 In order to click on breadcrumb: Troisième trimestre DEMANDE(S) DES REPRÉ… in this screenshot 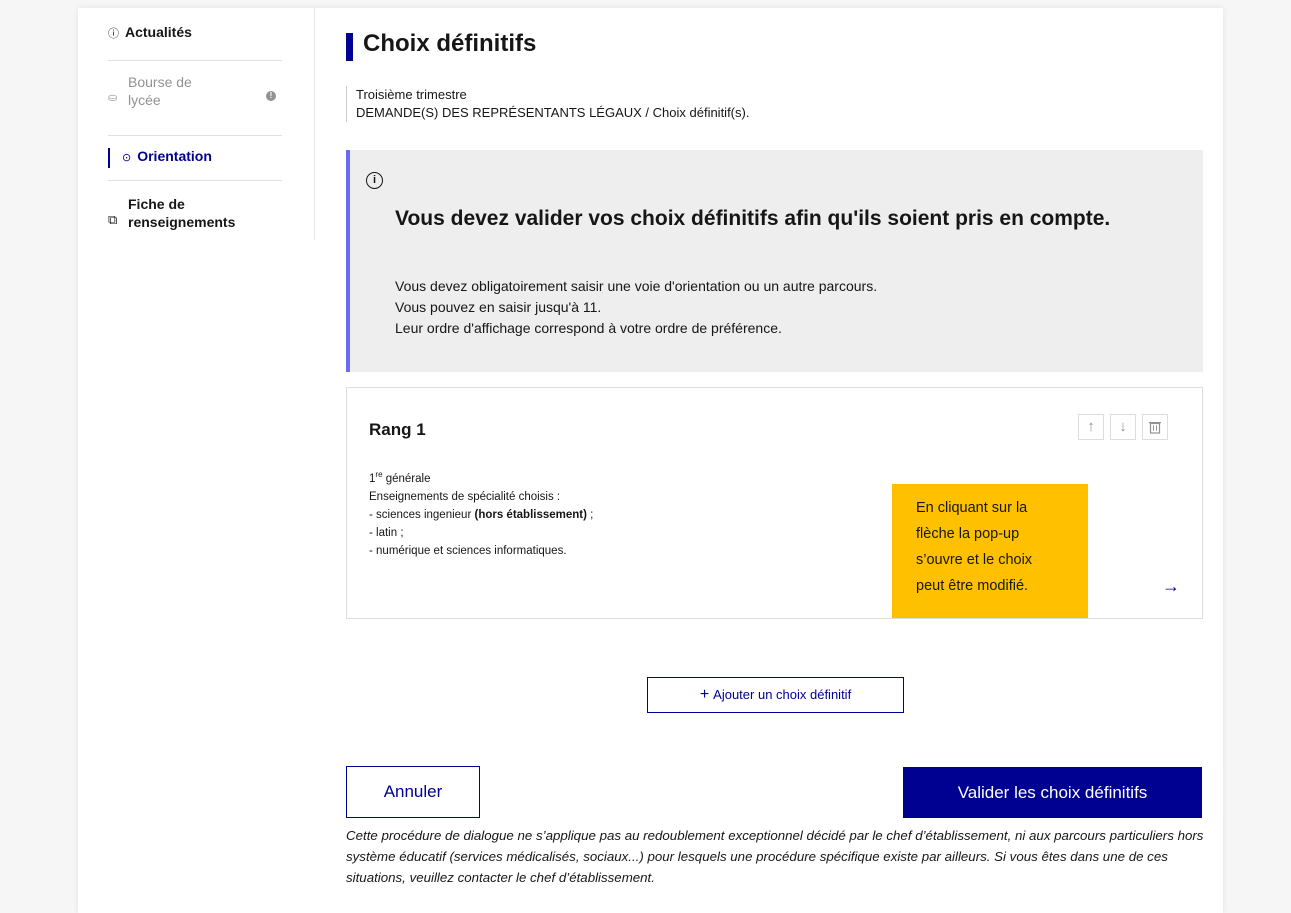, I will do `click(547, 104)`.